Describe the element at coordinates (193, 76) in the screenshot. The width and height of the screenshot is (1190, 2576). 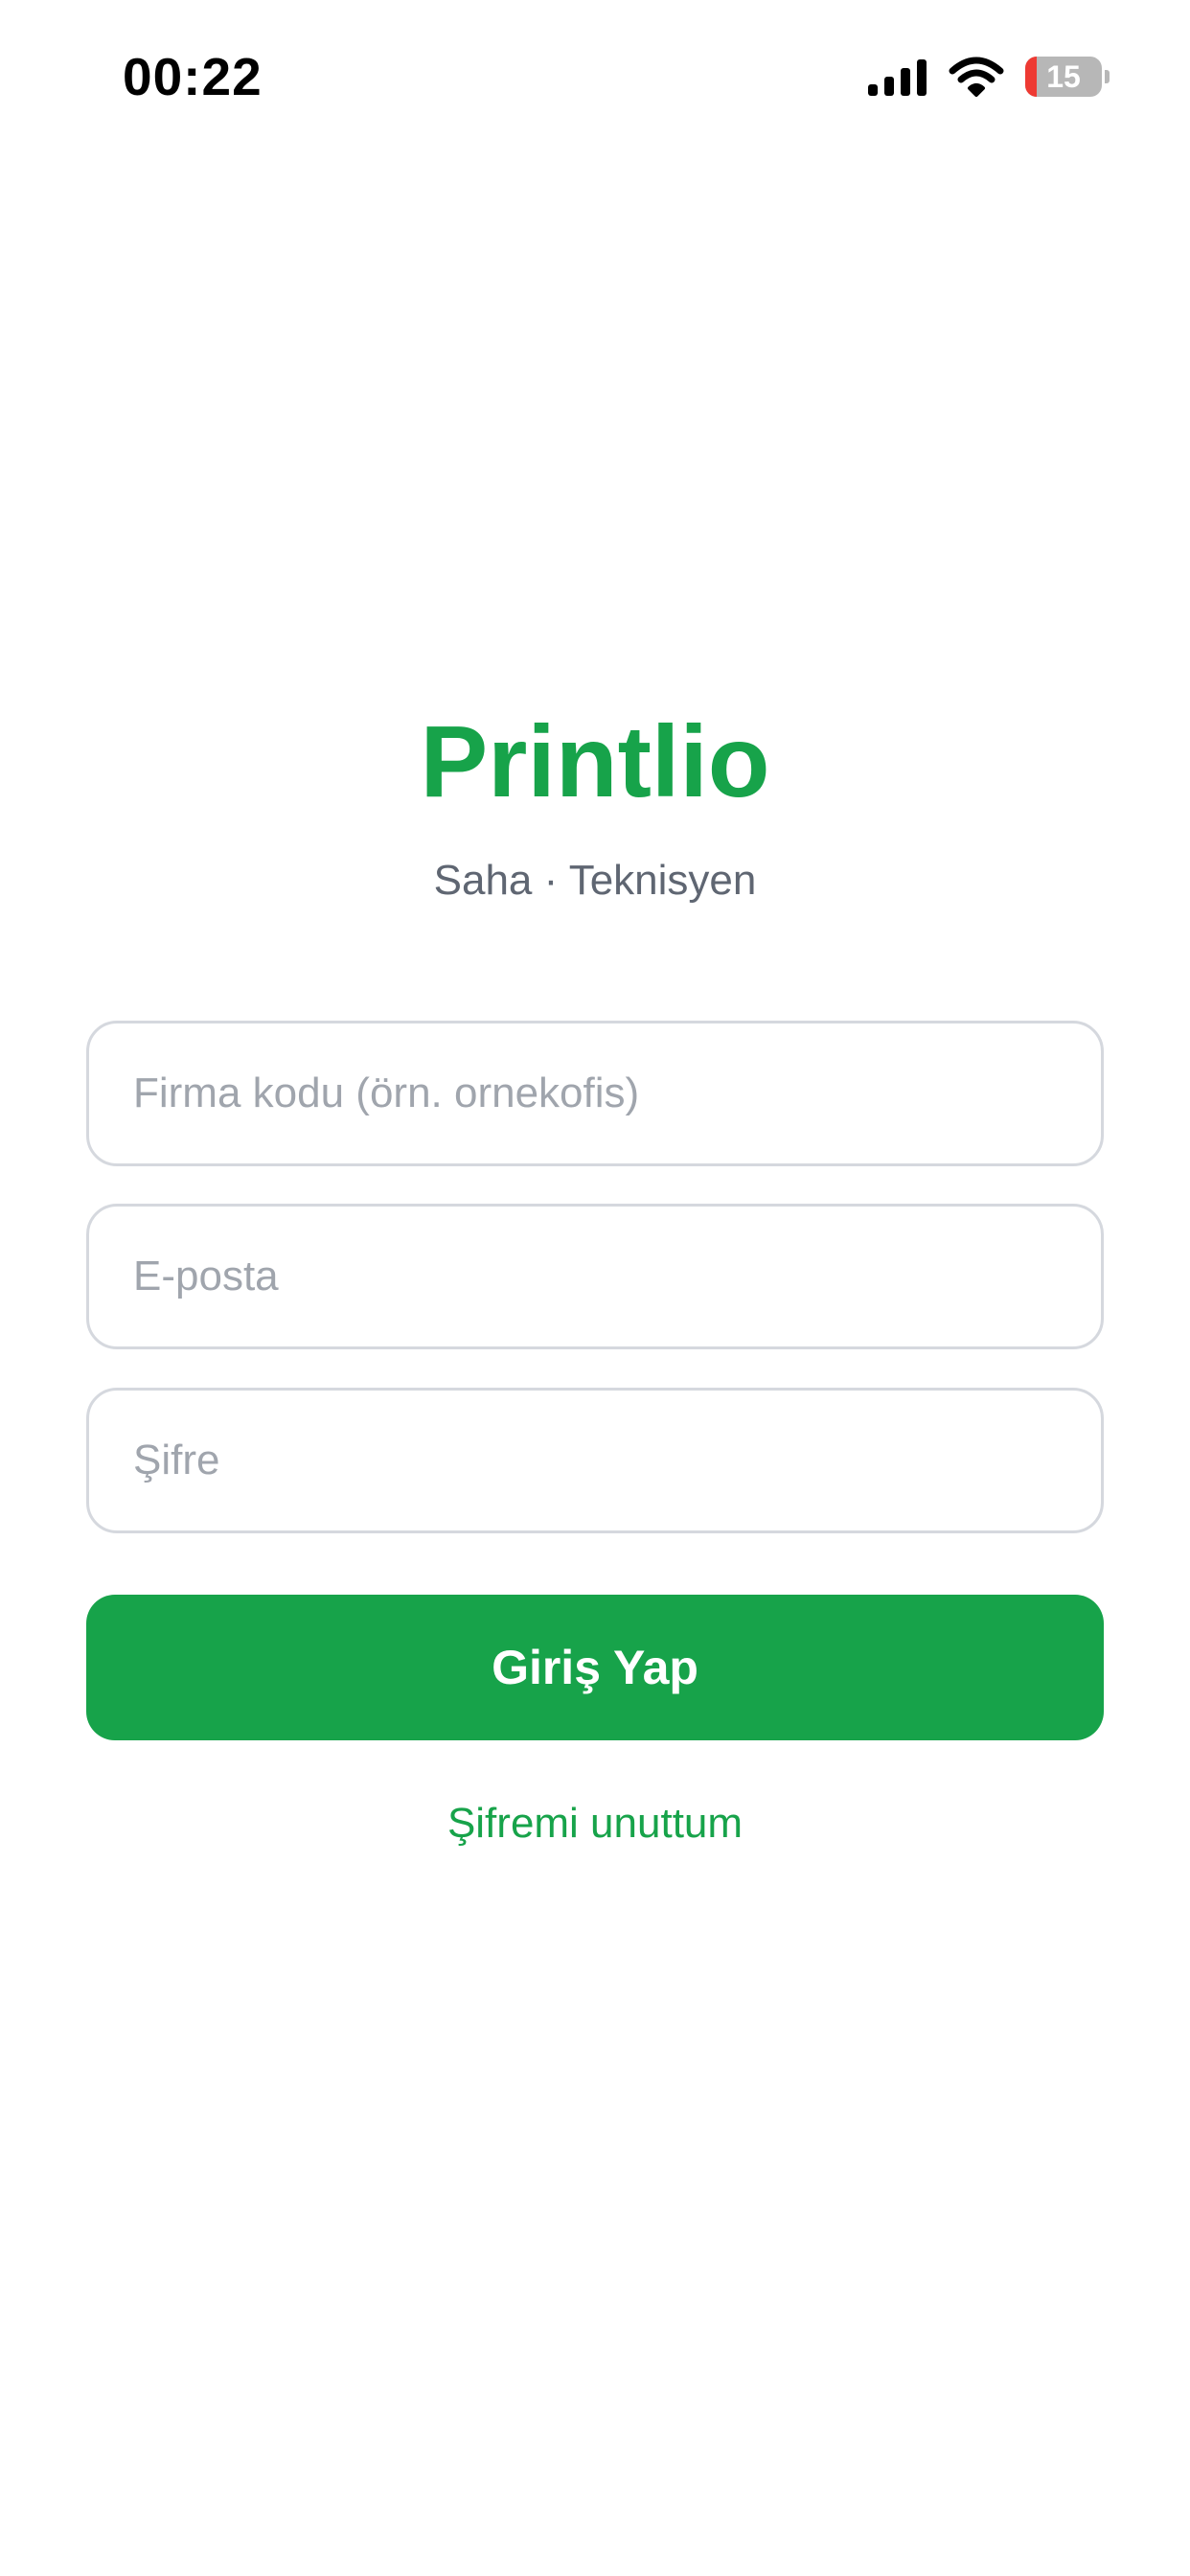
I see `status-time: 00:22` at that location.